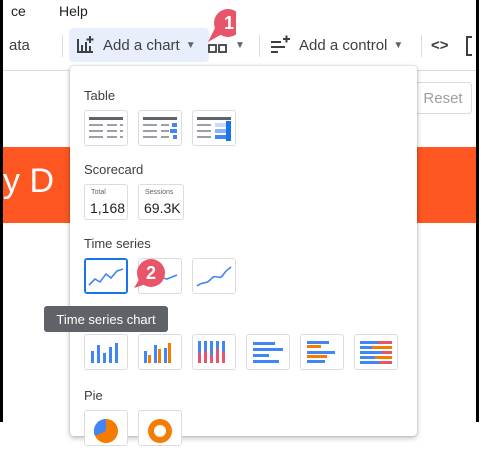 This screenshot has height=450, width=481. What do you see at coordinates (343, 45) in the screenshot?
I see `add-control-label: Add a control` at bounding box center [343, 45].